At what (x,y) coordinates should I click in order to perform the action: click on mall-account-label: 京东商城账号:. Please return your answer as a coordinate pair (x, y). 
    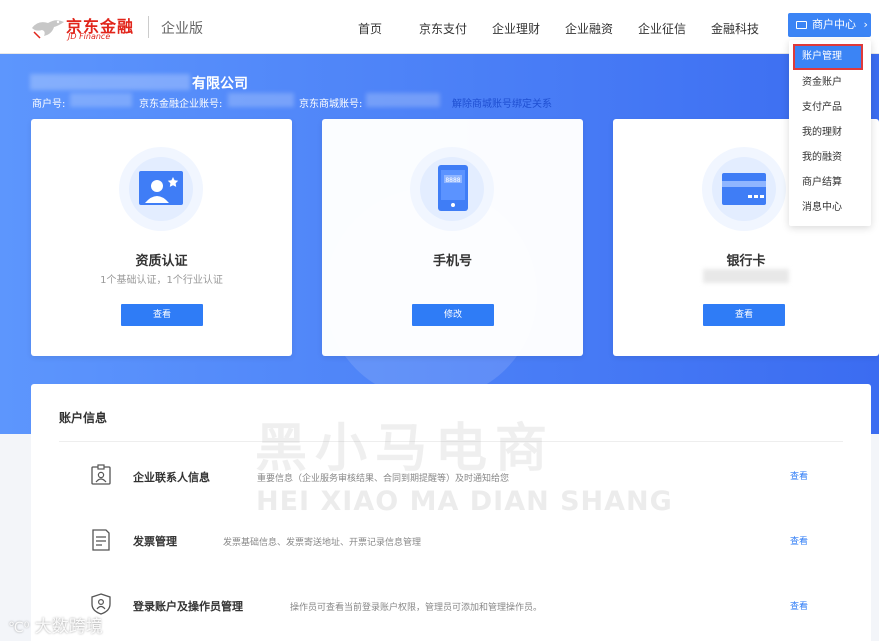
    Looking at the image, I should click on (331, 104).